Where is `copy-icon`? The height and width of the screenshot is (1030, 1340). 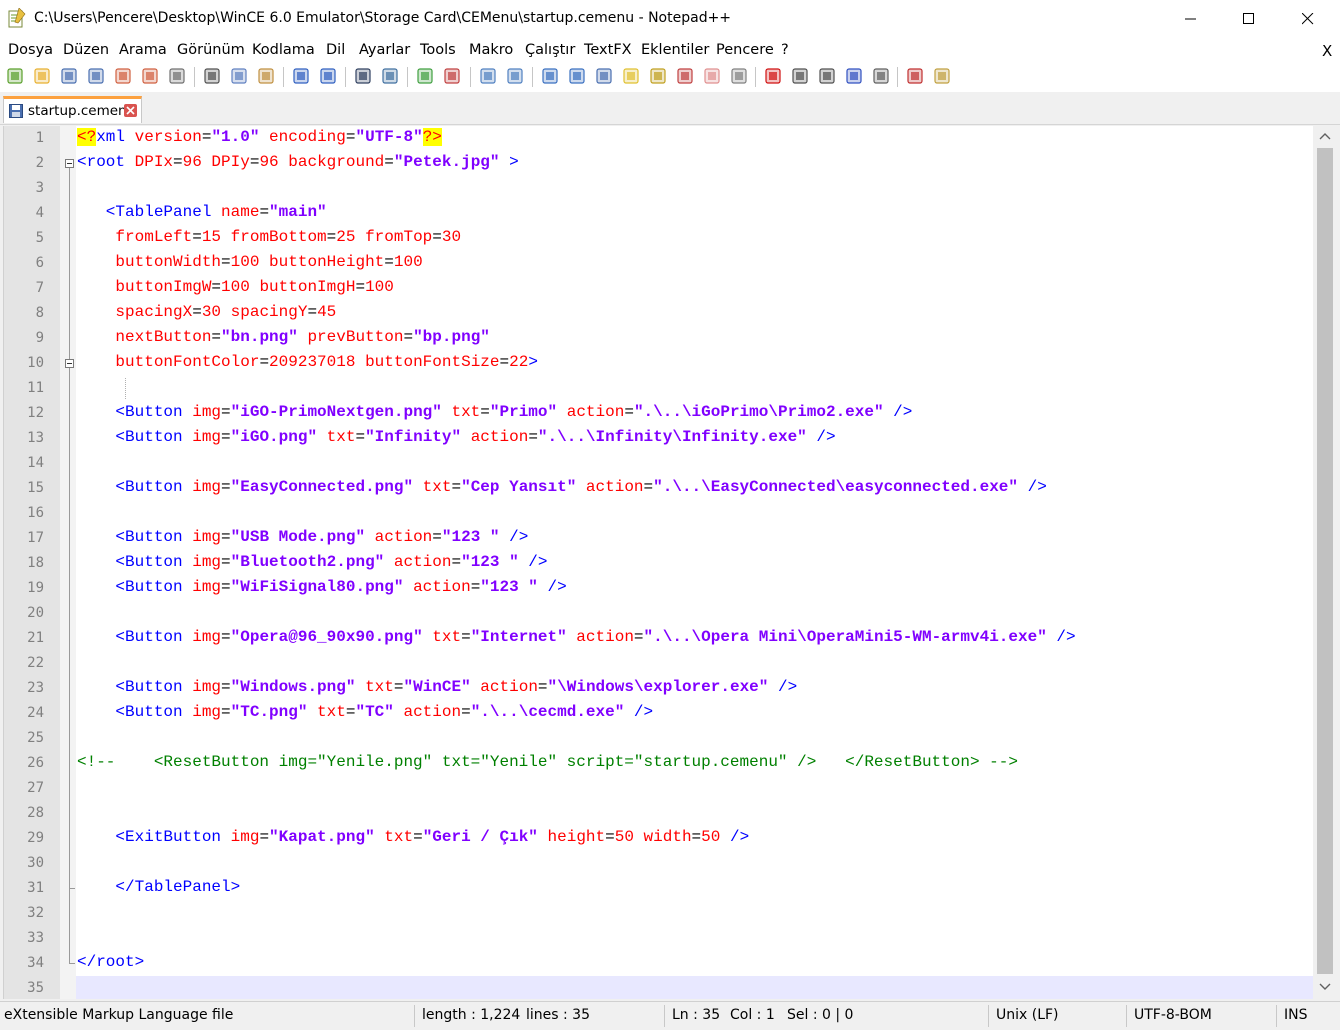 copy-icon is located at coordinates (239, 76).